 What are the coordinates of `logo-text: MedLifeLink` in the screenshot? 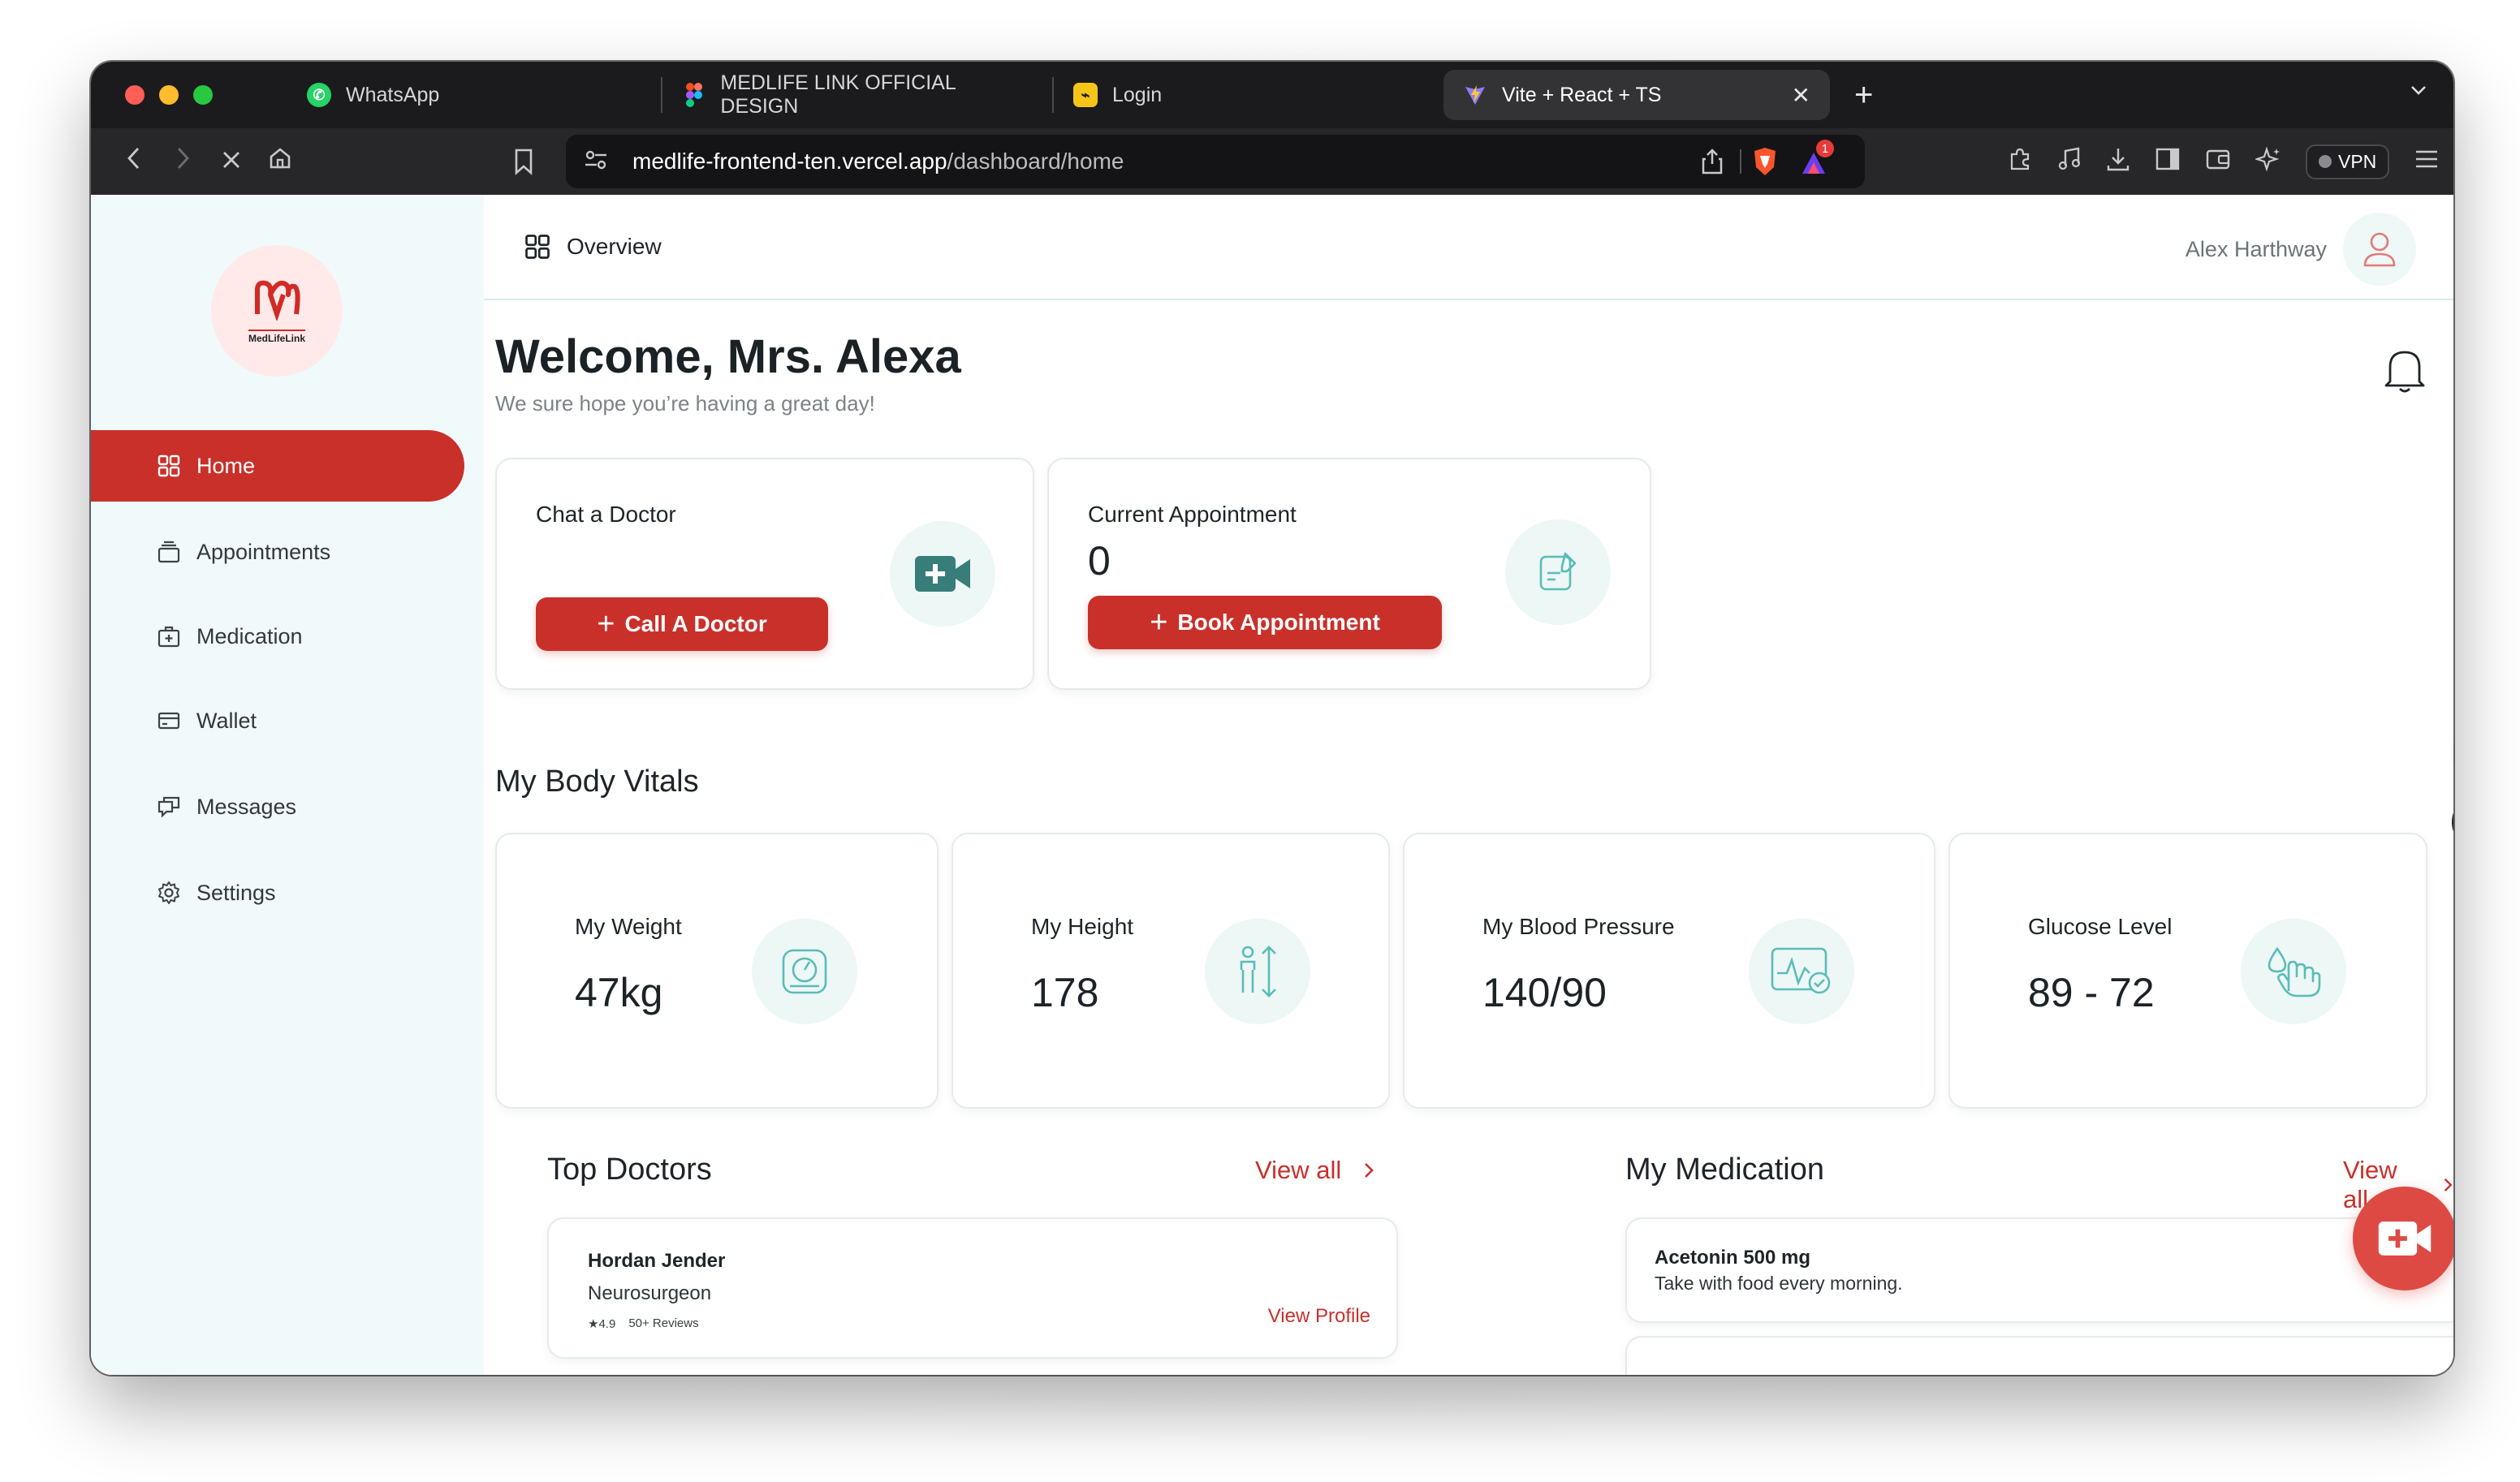 It's located at (276, 336).